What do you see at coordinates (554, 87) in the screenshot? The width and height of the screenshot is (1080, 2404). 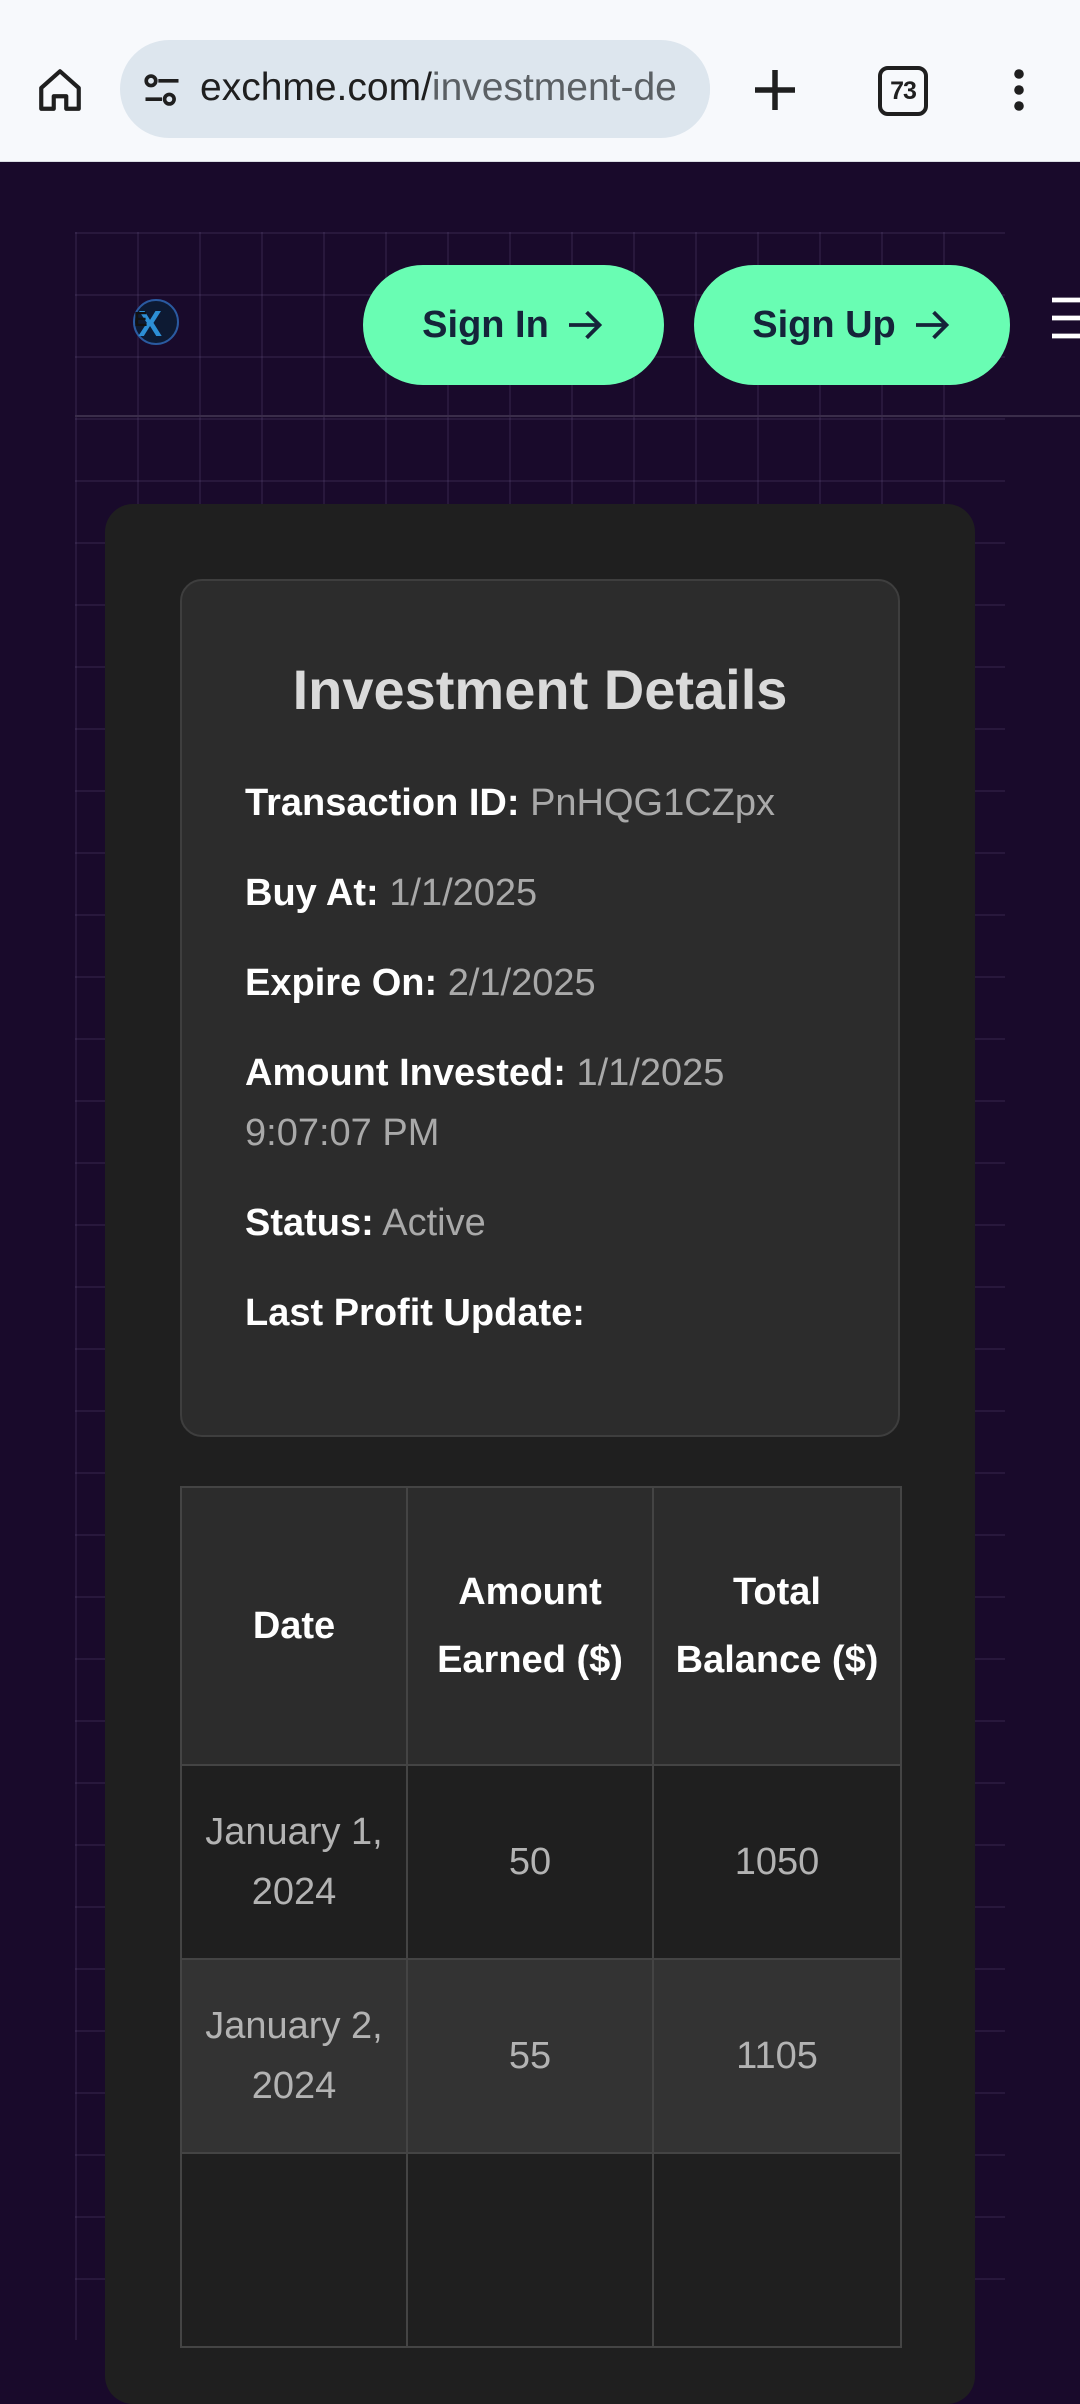 I see `url-path: investment-de` at bounding box center [554, 87].